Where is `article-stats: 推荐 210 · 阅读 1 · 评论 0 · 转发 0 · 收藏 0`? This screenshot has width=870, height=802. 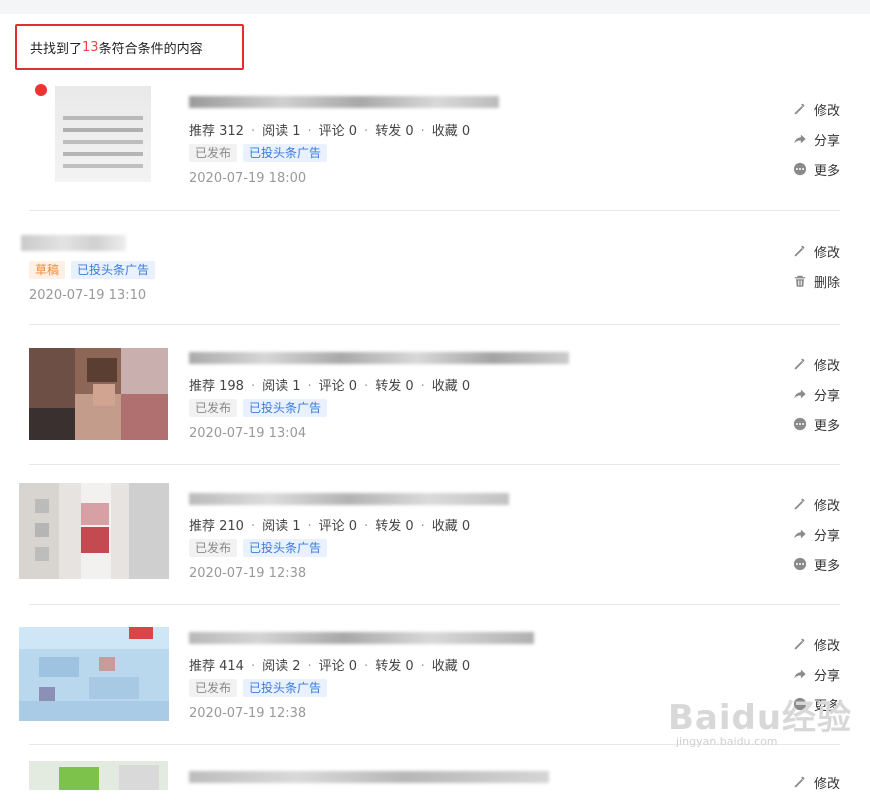 article-stats: 推荐 210 · 阅读 1 · 评论 0 · 转发 0 · 收藏 0 is located at coordinates (330, 526).